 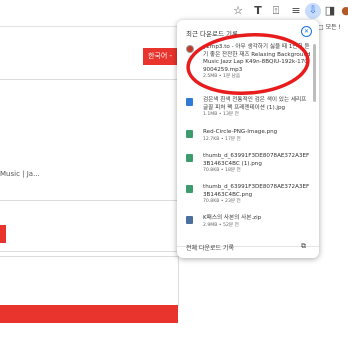 What do you see at coordinates (333, 27) in the screenshot?
I see `bookmarks-label: 모든 !` at bounding box center [333, 27].